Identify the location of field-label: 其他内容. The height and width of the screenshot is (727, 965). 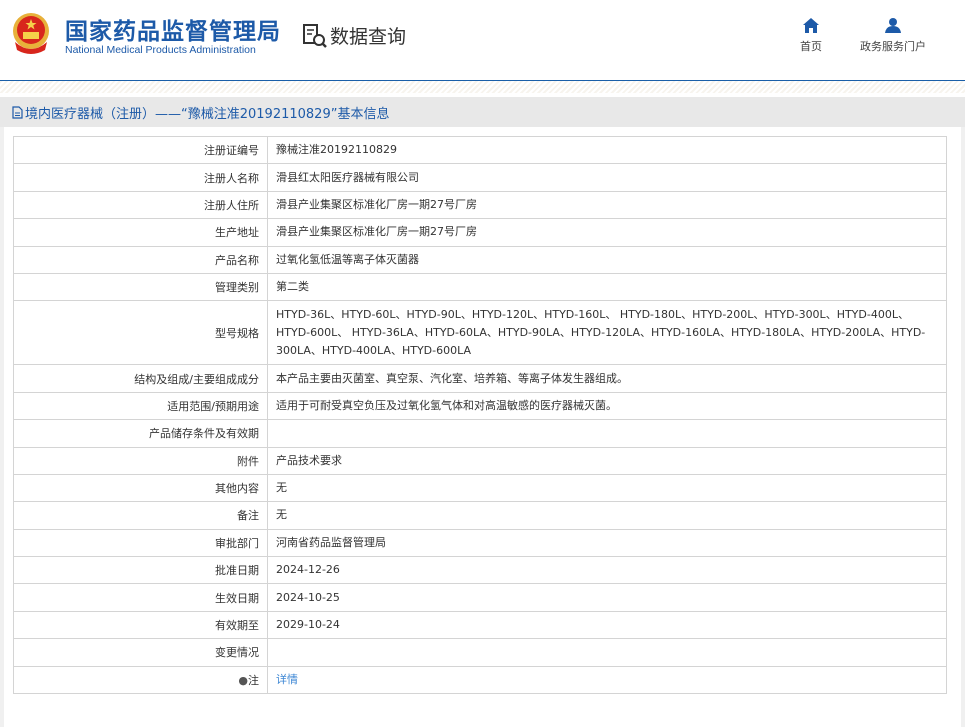
(140, 488).